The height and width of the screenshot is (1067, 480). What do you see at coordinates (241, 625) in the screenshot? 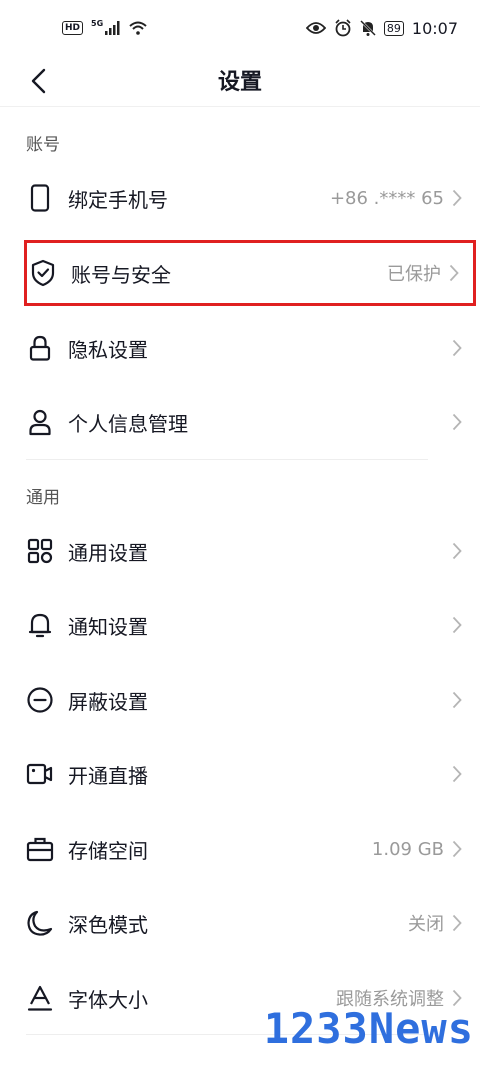
I see `row-notification-settings: 通知设置` at bounding box center [241, 625].